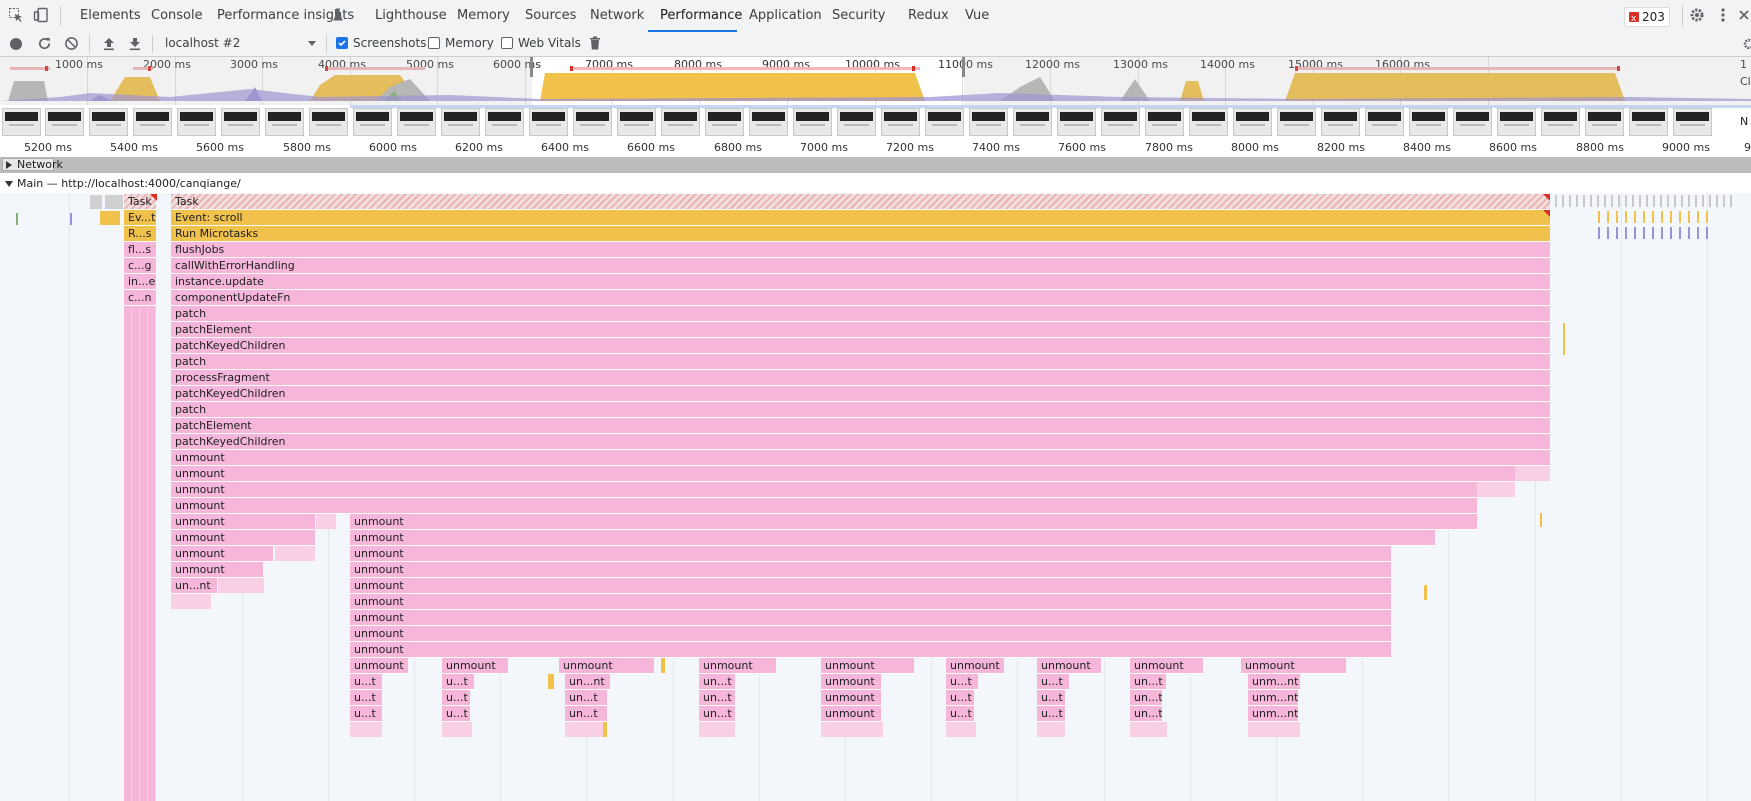  I want to click on tab-redux: Redux, so click(928, 16).